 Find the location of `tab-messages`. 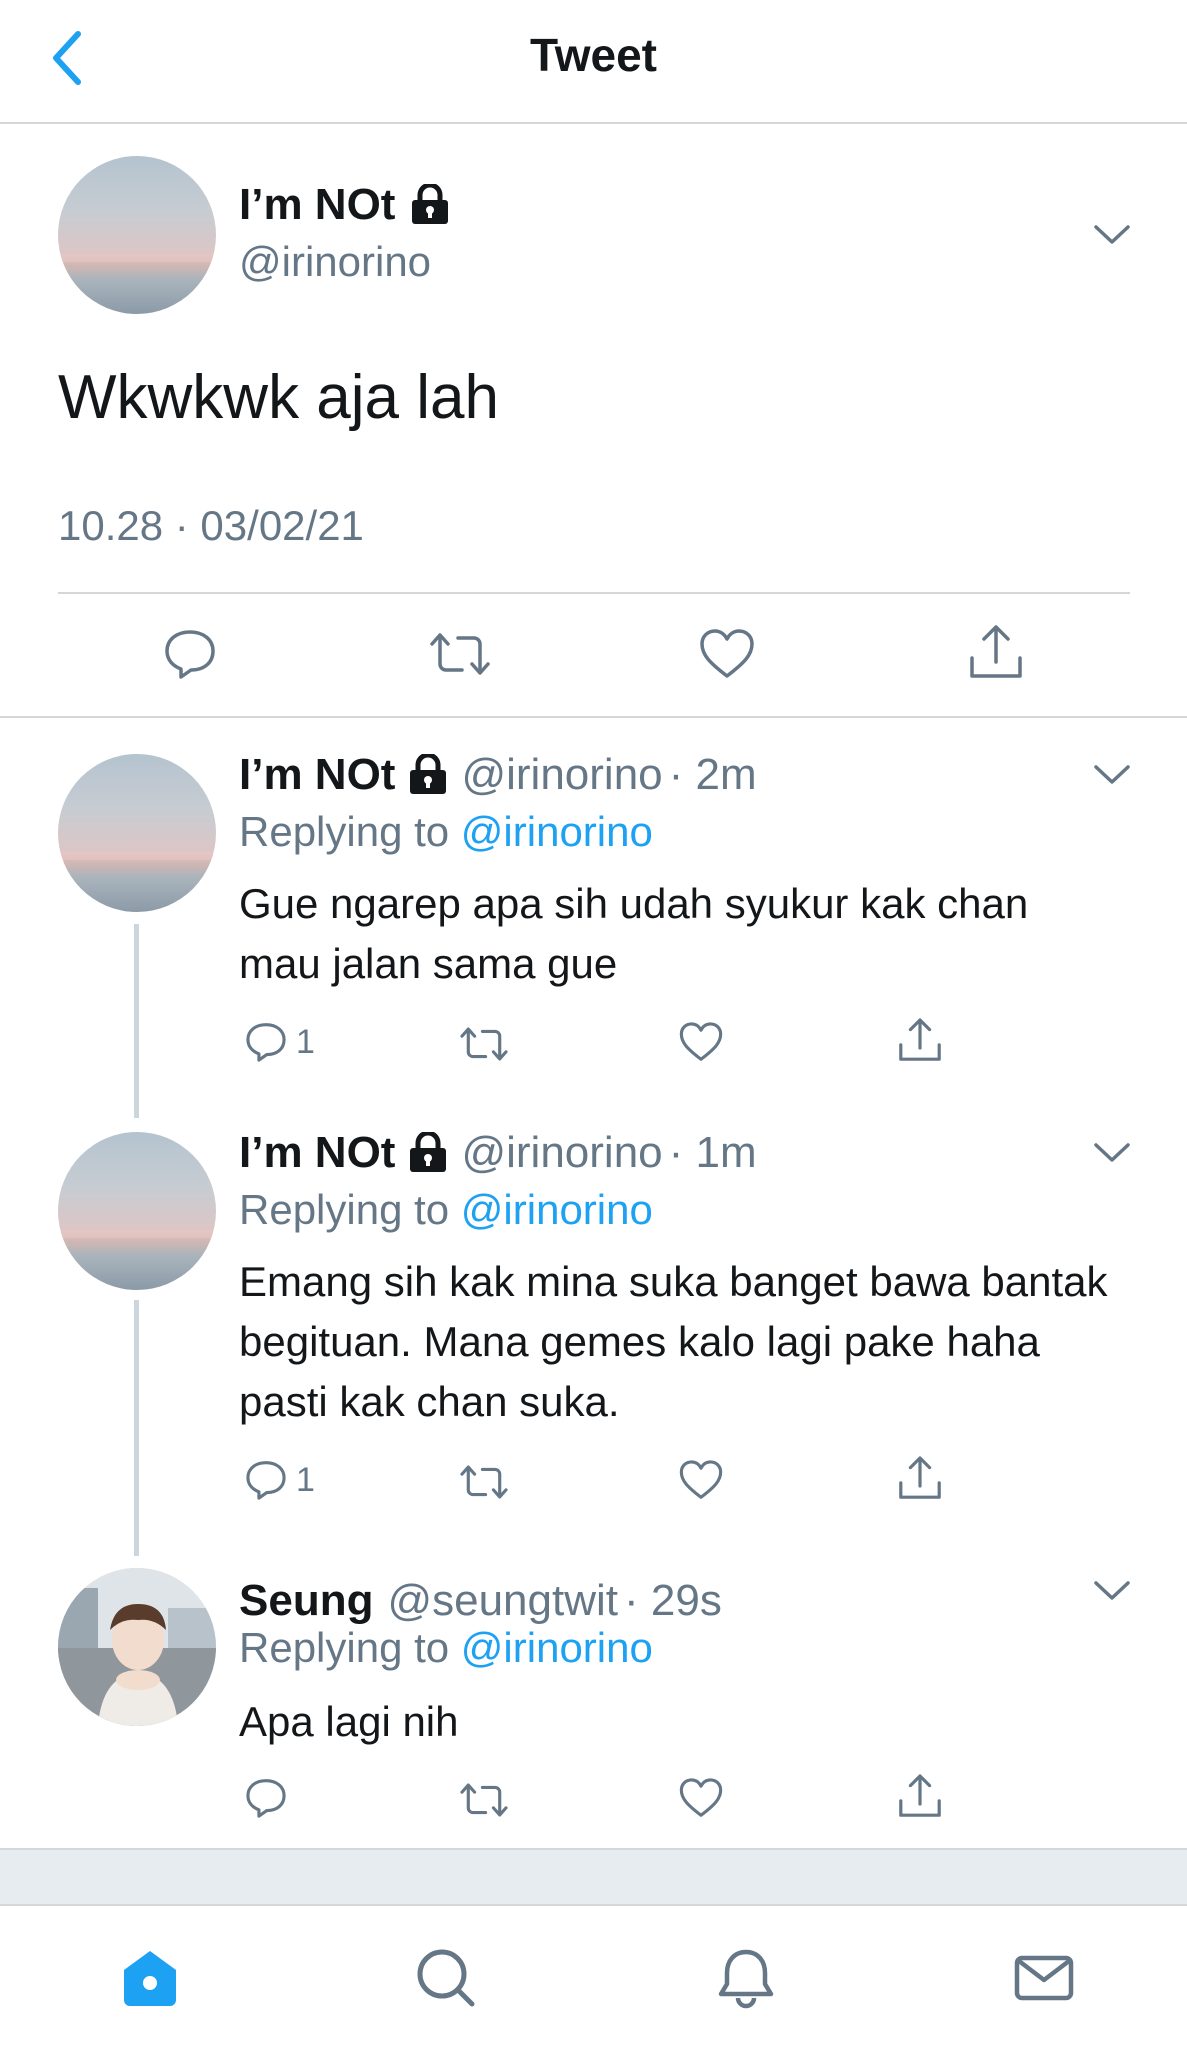

tab-messages is located at coordinates (1044, 1978).